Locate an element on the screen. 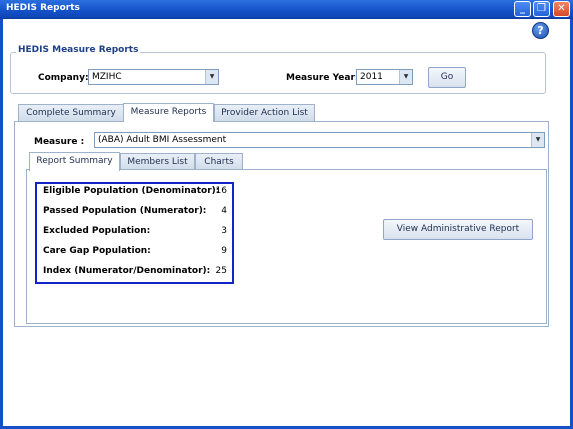 This screenshot has height=429, width=573. close-button: ✕ is located at coordinates (561, 9).